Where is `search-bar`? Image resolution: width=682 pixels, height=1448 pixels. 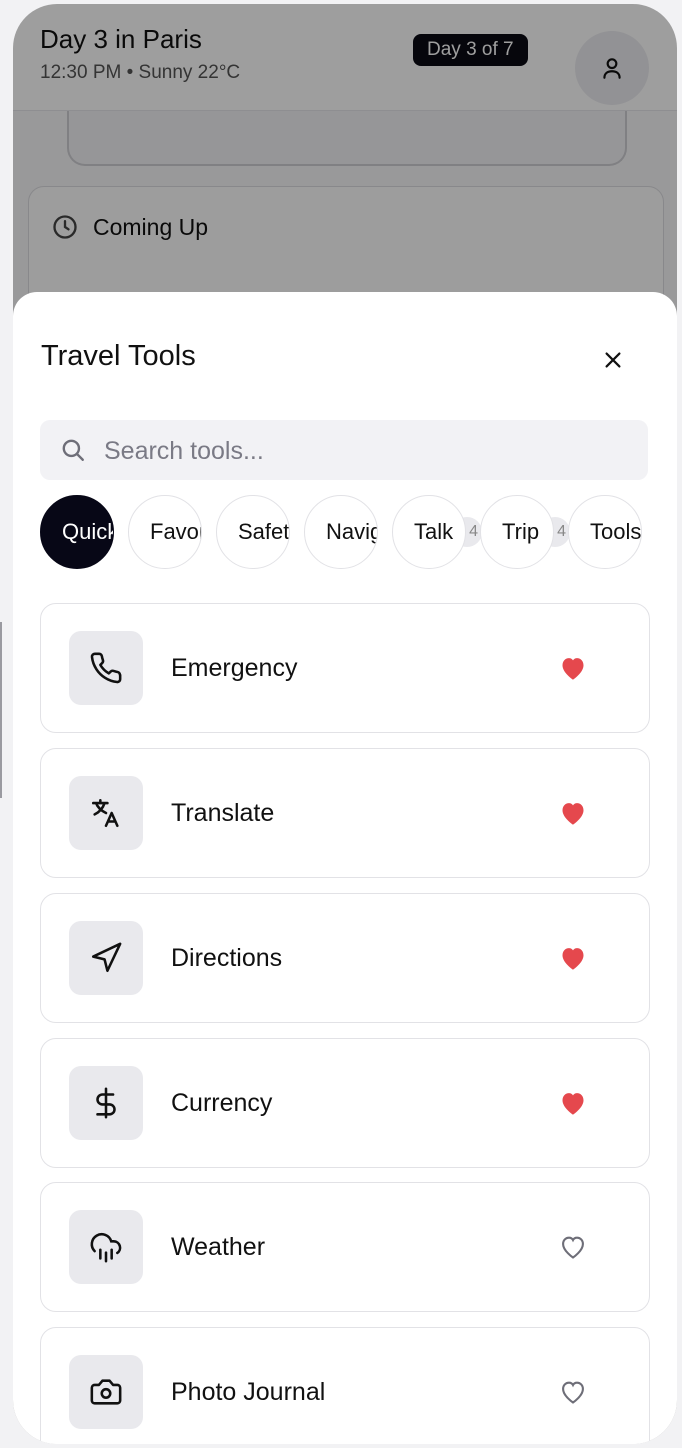
search-bar is located at coordinates (344, 451).